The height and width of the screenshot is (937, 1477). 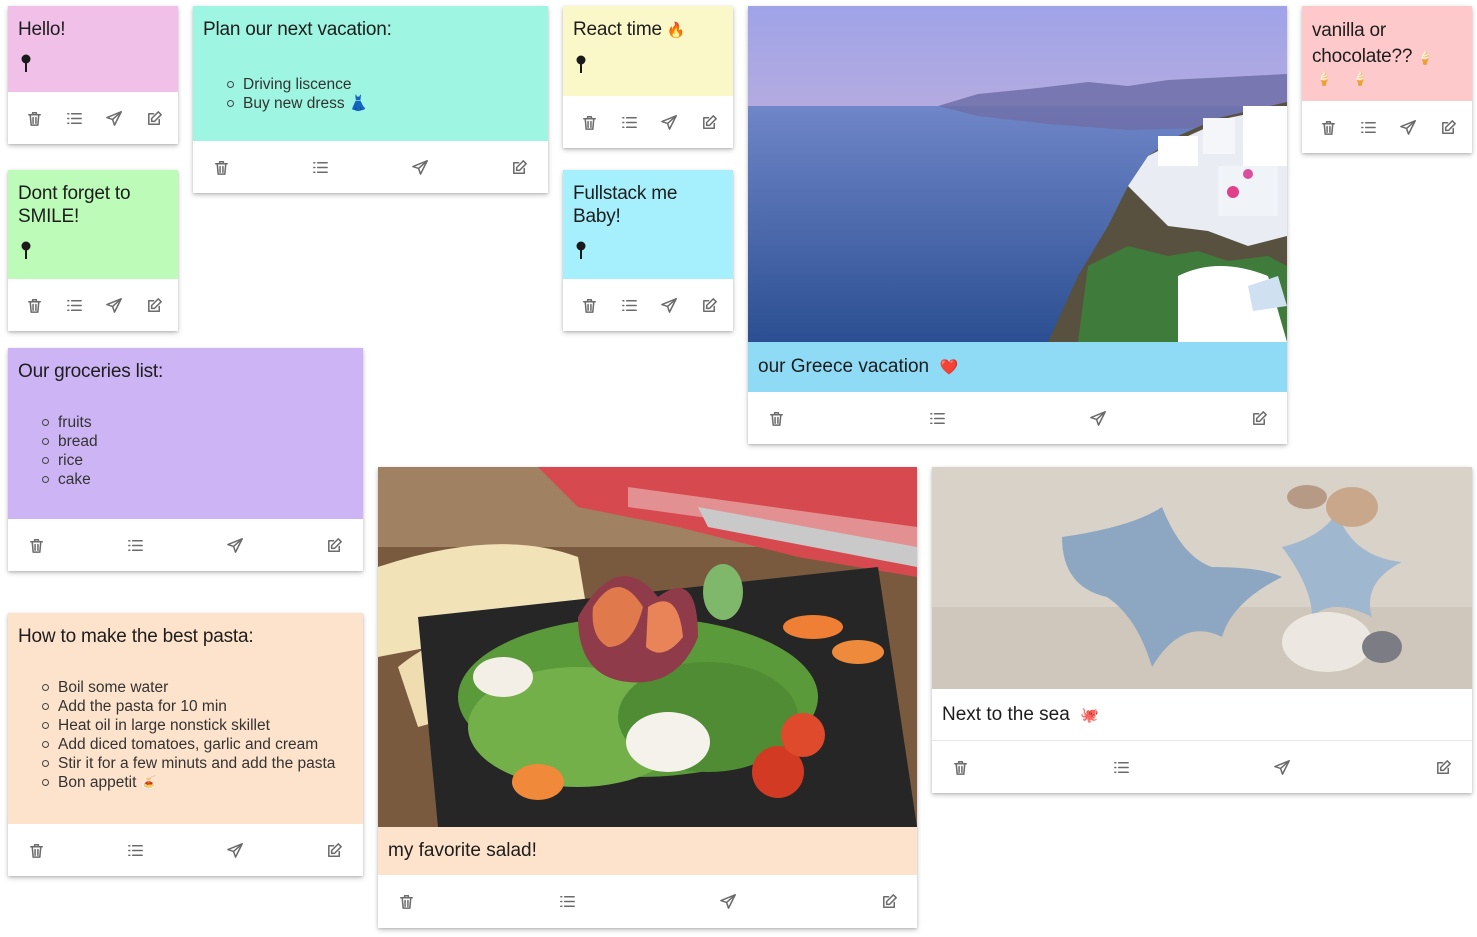 I want to click on note-fullstack: Fullstack me Baby!, so click(x=648, y=250).